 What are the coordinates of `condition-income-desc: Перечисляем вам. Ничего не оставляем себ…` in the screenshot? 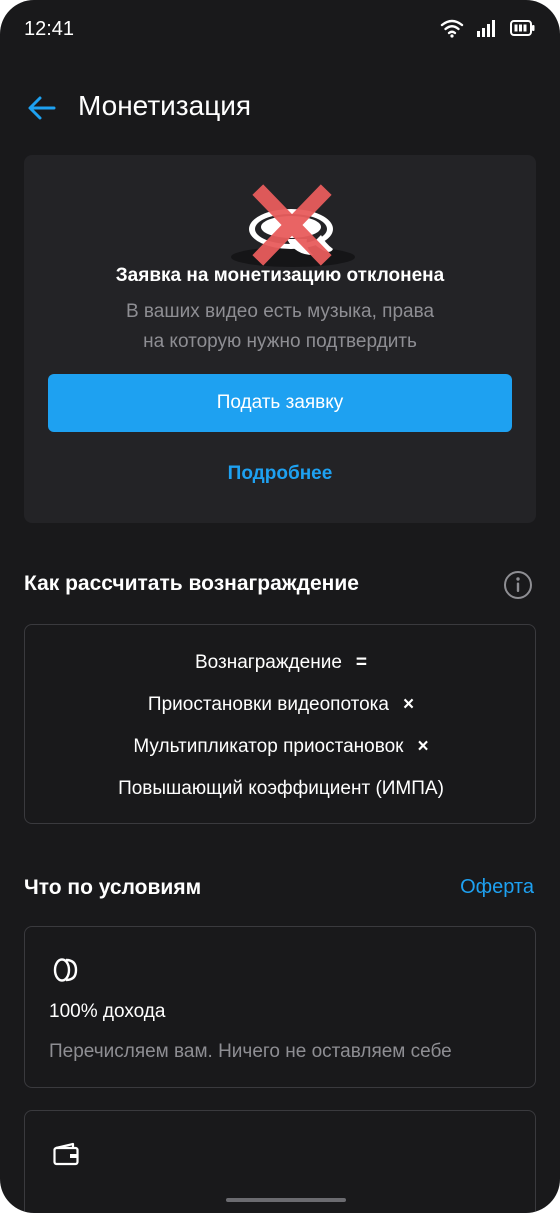 It's located at (250, 1051).